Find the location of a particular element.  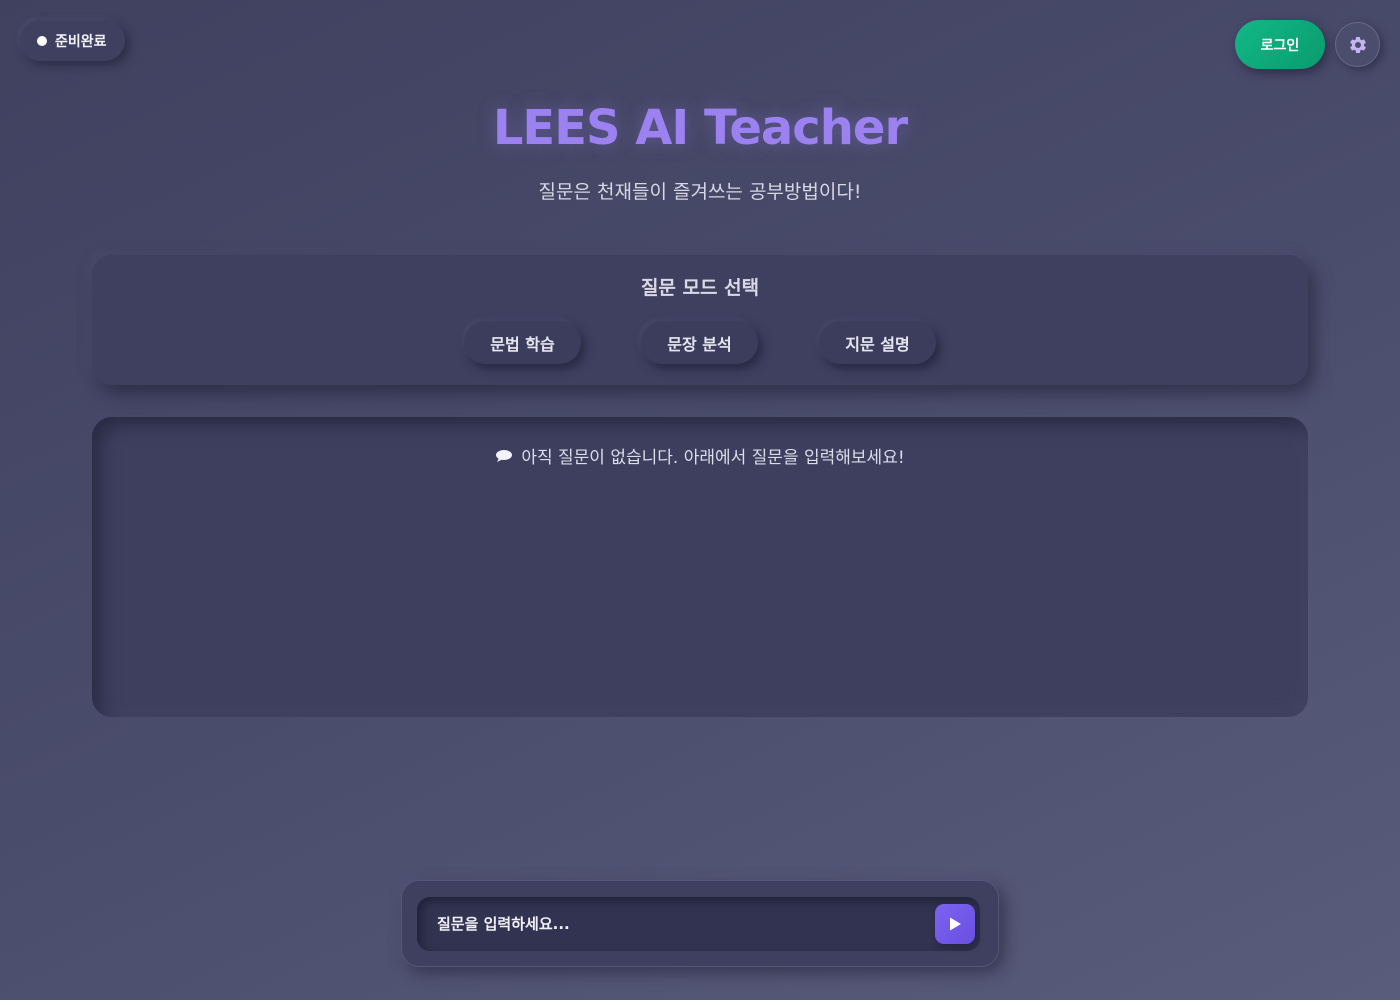

settings-button is located at coordinates (1357, 44).